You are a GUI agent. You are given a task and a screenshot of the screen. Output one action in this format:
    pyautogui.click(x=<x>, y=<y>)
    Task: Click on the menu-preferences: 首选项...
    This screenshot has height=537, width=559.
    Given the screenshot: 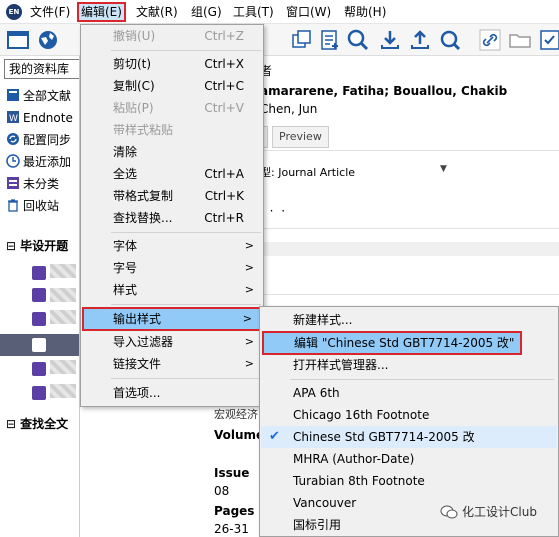 What is the action you would take?
    pyautogui.click(x=172, y=393)
    